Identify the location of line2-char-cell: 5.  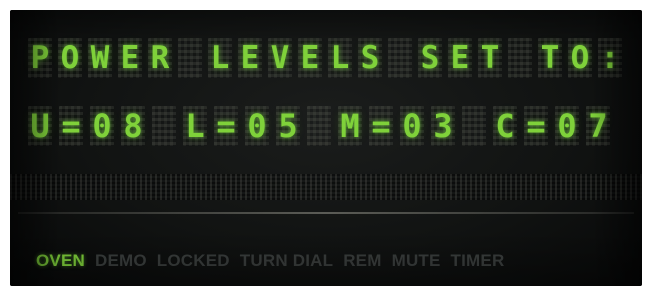
(288, 126).